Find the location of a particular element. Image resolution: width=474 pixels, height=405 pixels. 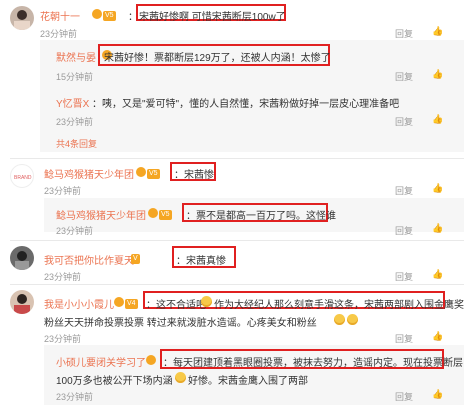

commenter-name: 鲶马鸡猴猪天少年团 is located at coordinates (89, 173).